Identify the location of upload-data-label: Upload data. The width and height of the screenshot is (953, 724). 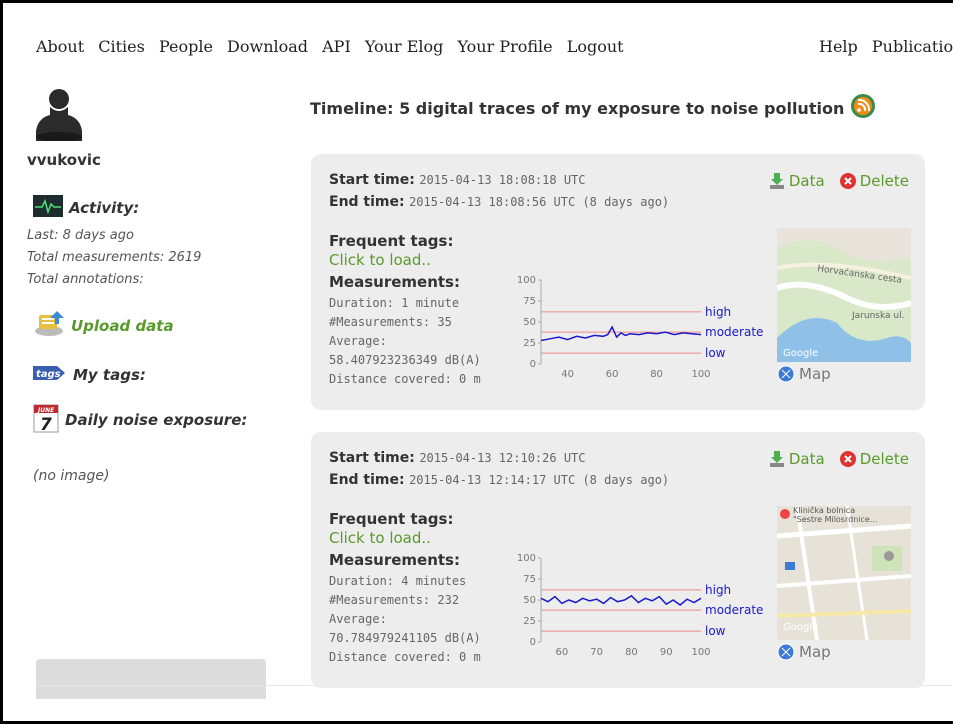
(122, 326).